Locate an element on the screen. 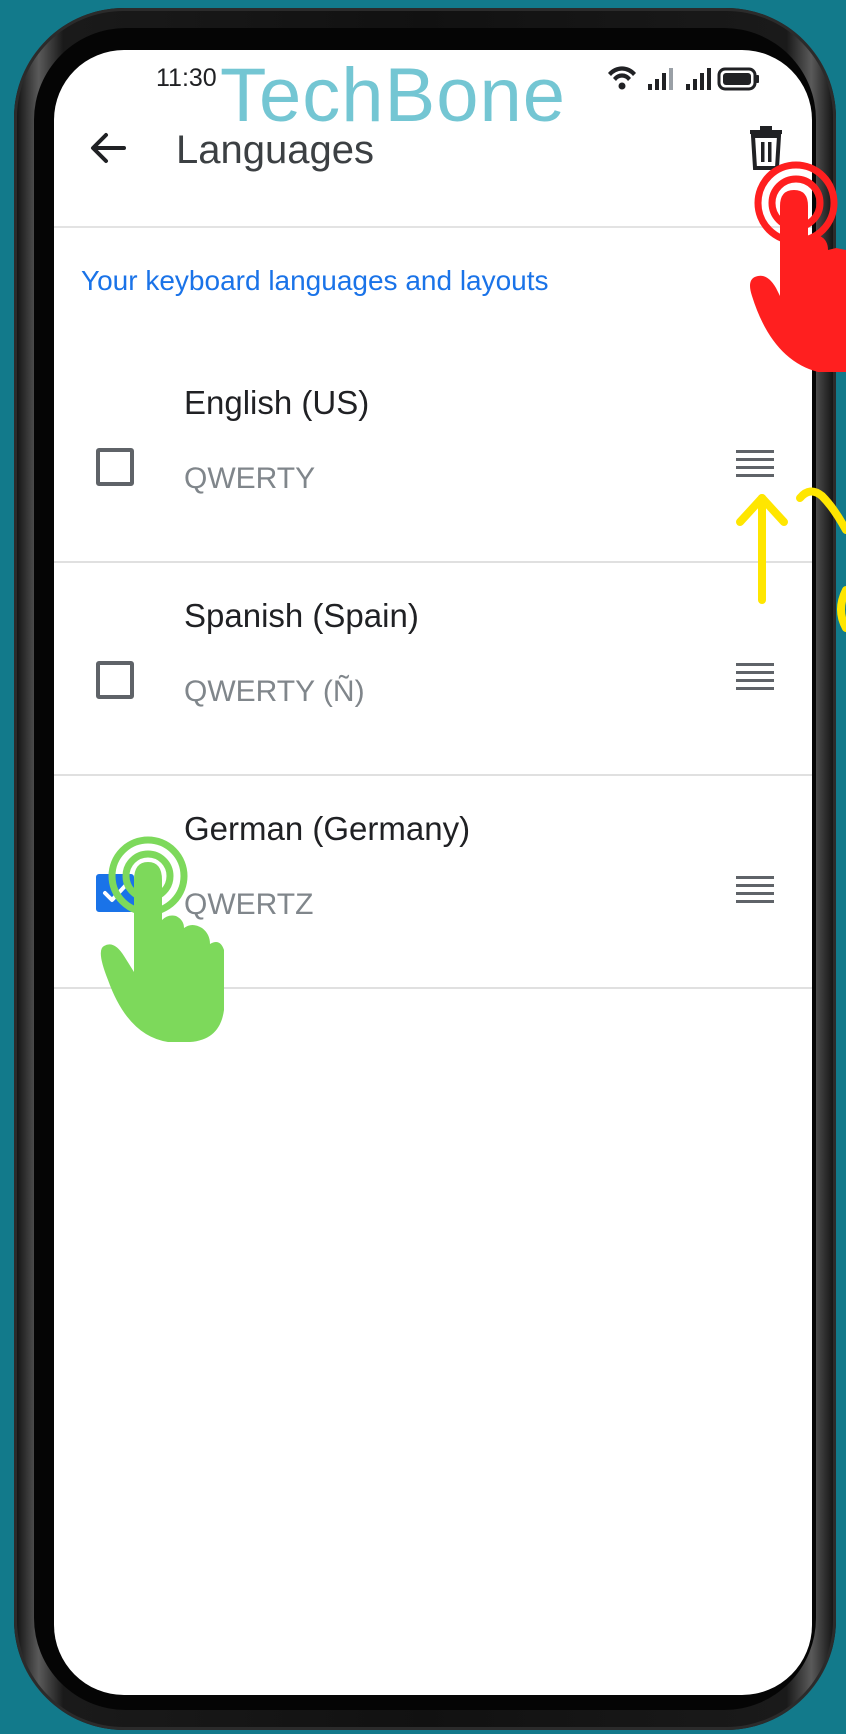  language-name: German (Germany) is located at coordinates (327, 828).